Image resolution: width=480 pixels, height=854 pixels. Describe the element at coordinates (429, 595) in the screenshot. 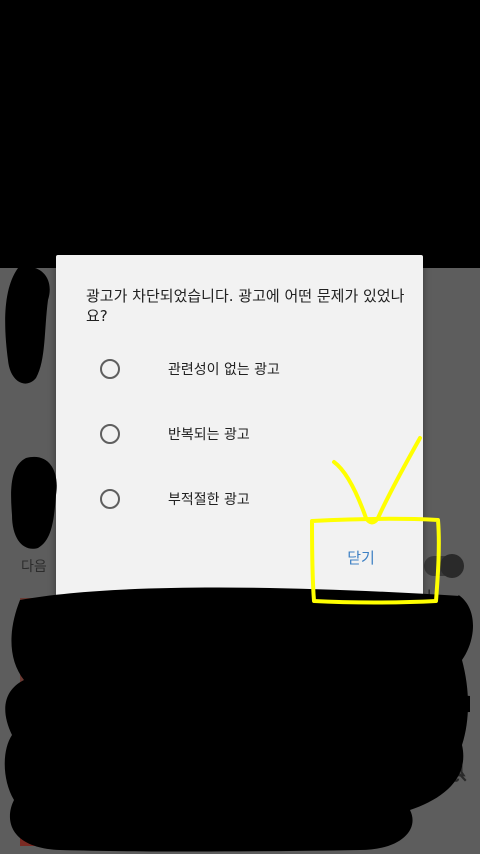

I see `exclamation-icon: !` at that location.